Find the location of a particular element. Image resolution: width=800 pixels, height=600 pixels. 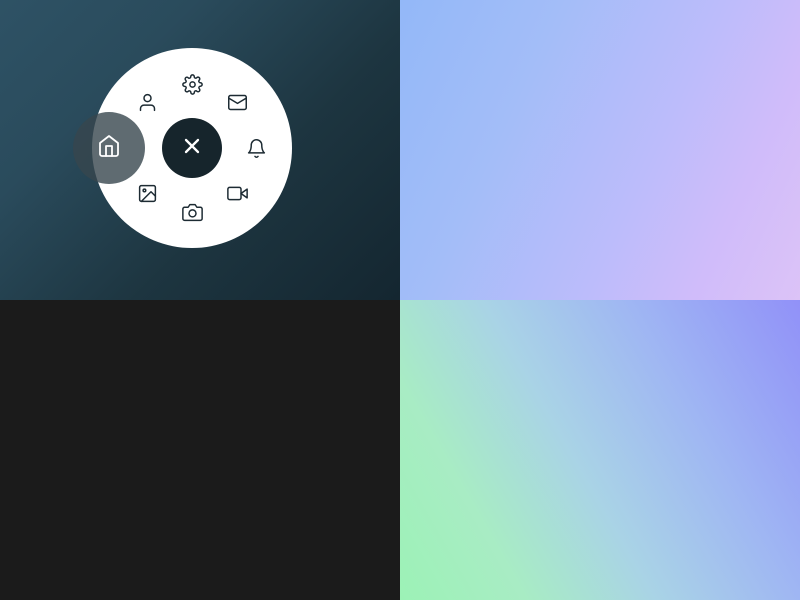

radial-item-settings is located at coordinates (192, 84).